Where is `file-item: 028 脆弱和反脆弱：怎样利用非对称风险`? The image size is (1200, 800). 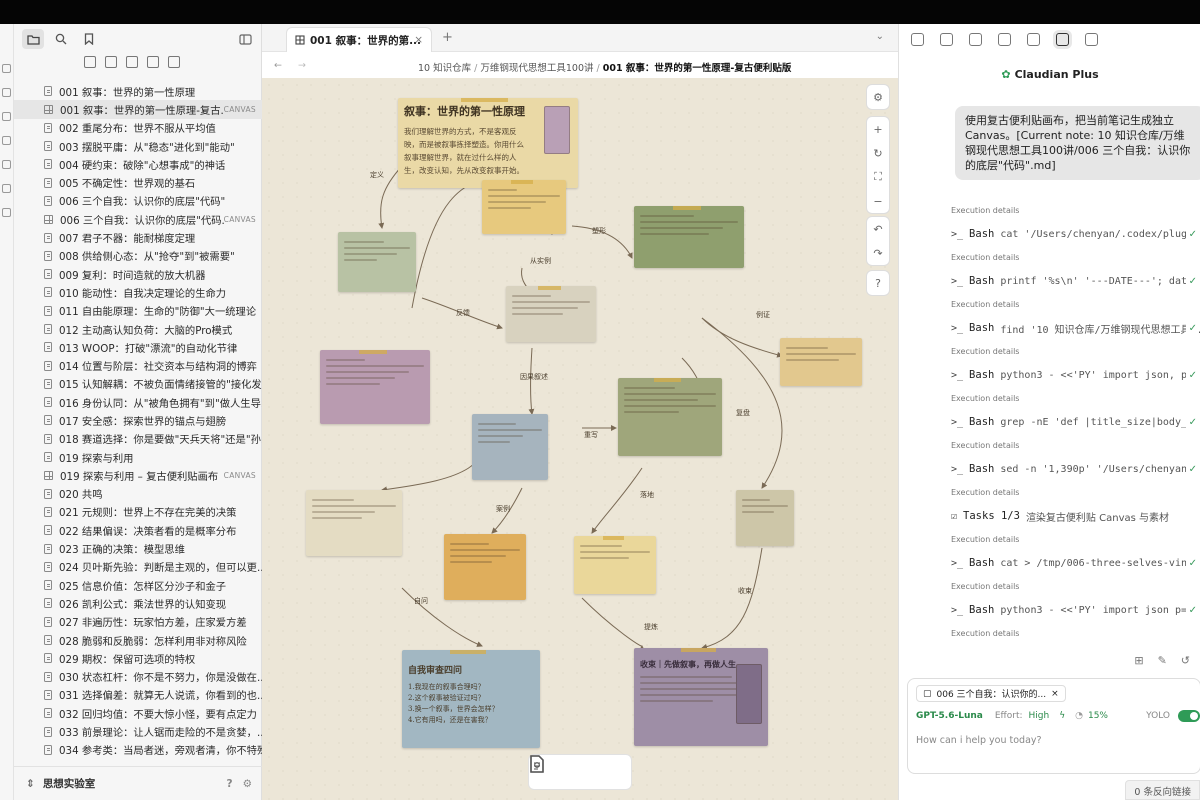 file-item: 028 脆弱和反脆弱：怎样利用非对称风险 is located at coordinates (138, 640).